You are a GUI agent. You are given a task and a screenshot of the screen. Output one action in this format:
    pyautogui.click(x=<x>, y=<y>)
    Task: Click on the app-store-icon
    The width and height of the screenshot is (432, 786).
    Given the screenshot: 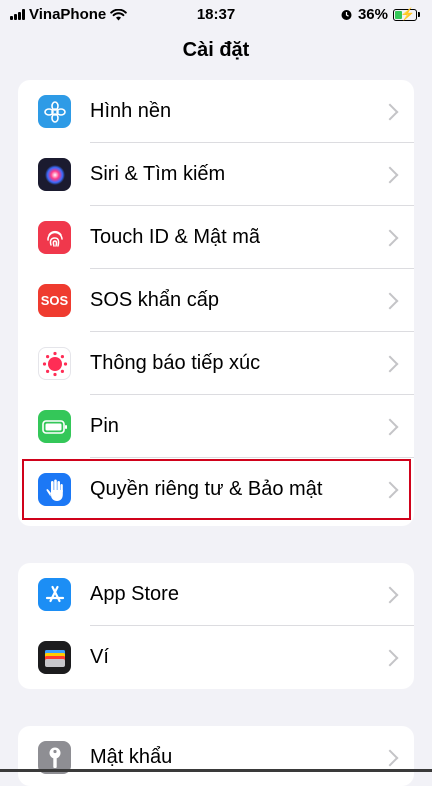 What is the action you would take?
    pyautogui.click(x=54, y=594)
    